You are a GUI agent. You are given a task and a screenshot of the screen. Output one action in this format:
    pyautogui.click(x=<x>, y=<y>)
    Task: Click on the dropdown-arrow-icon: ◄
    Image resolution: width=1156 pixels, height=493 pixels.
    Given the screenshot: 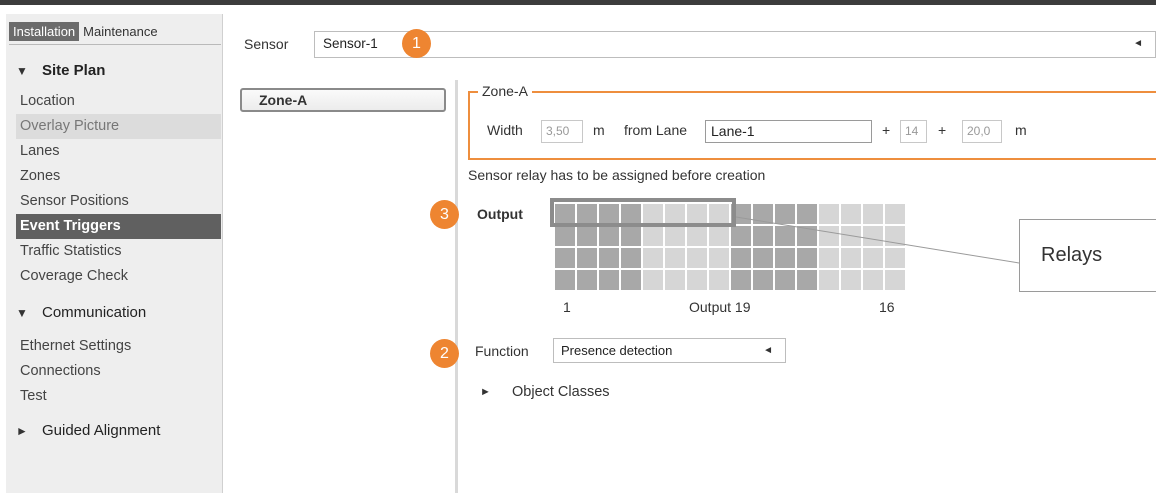 What is the action you would take?
    pyautogui.click(x=768, y=350)
    